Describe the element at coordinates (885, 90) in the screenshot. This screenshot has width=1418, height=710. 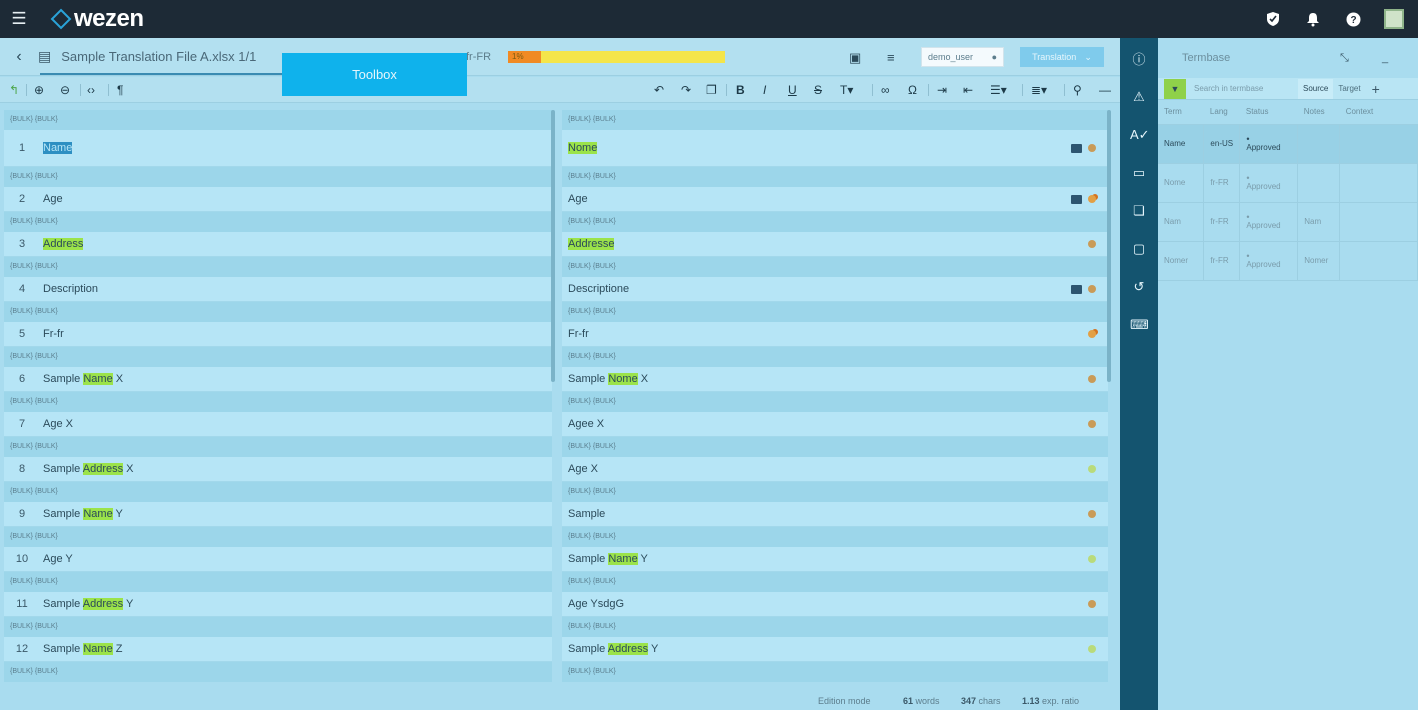
I see `link-icon: ∞` at that location.